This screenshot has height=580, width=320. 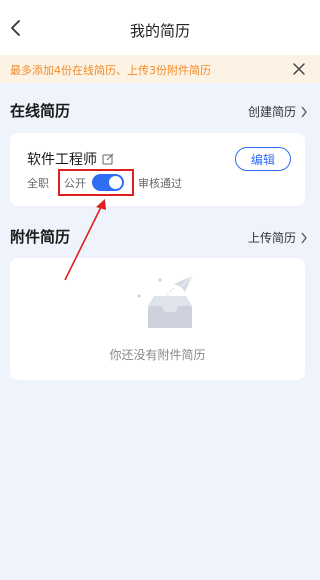 I want to click on annotation-highlight-box, so click(x=96, y=182).